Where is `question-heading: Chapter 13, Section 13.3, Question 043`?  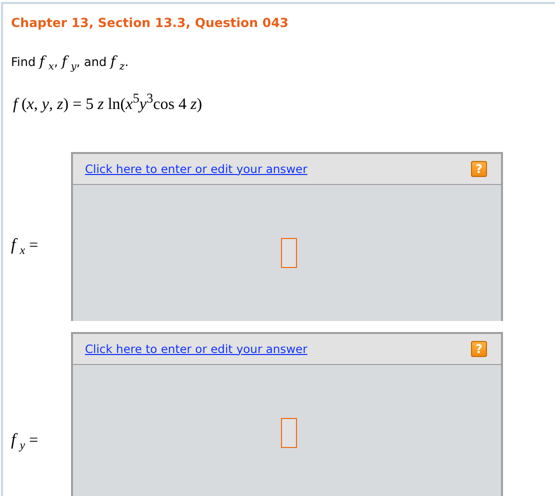
question-heading: Chapter 13, Section 13.3, Question 043 is located at coordinates (150, 22).